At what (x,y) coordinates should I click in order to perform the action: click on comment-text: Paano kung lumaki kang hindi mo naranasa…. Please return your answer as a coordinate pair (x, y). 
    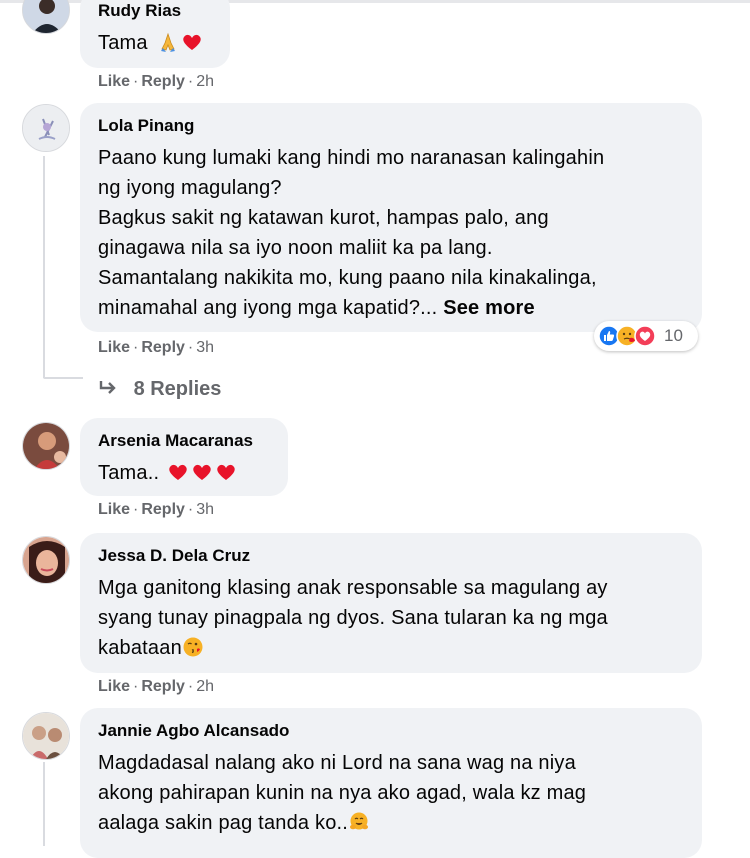
    Looking at the image, I should click on (351, 233).